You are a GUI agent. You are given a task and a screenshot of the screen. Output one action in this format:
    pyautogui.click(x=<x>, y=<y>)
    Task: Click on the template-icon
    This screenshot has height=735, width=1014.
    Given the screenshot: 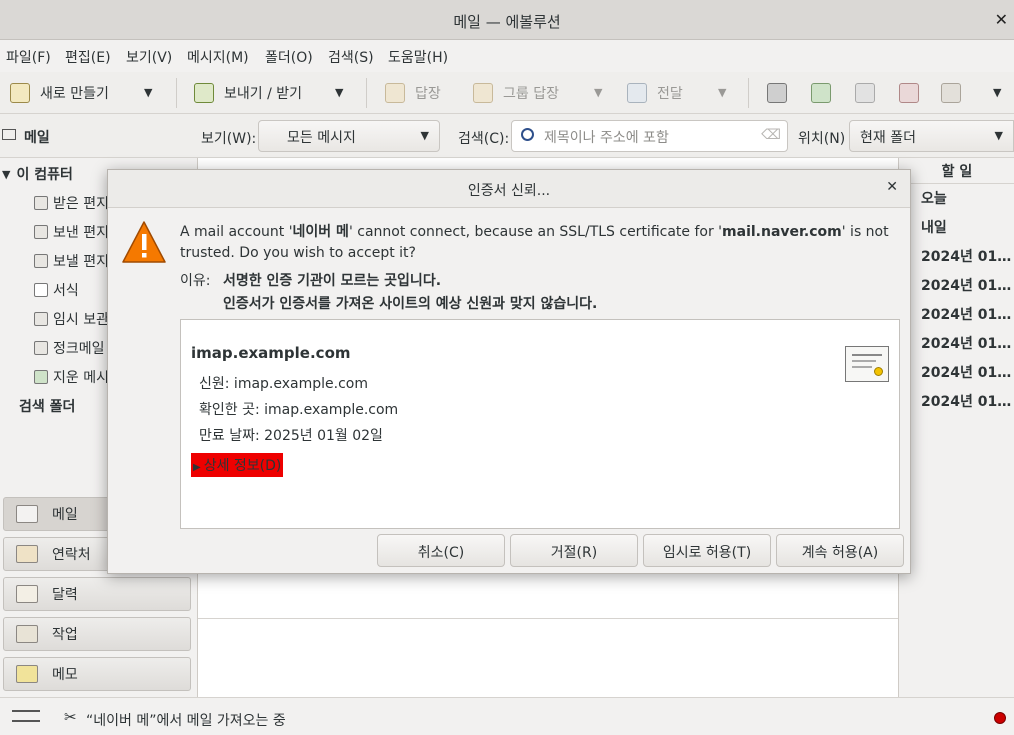 What is the action you would take?
    pyautogui.click(x=41, y=290)
    